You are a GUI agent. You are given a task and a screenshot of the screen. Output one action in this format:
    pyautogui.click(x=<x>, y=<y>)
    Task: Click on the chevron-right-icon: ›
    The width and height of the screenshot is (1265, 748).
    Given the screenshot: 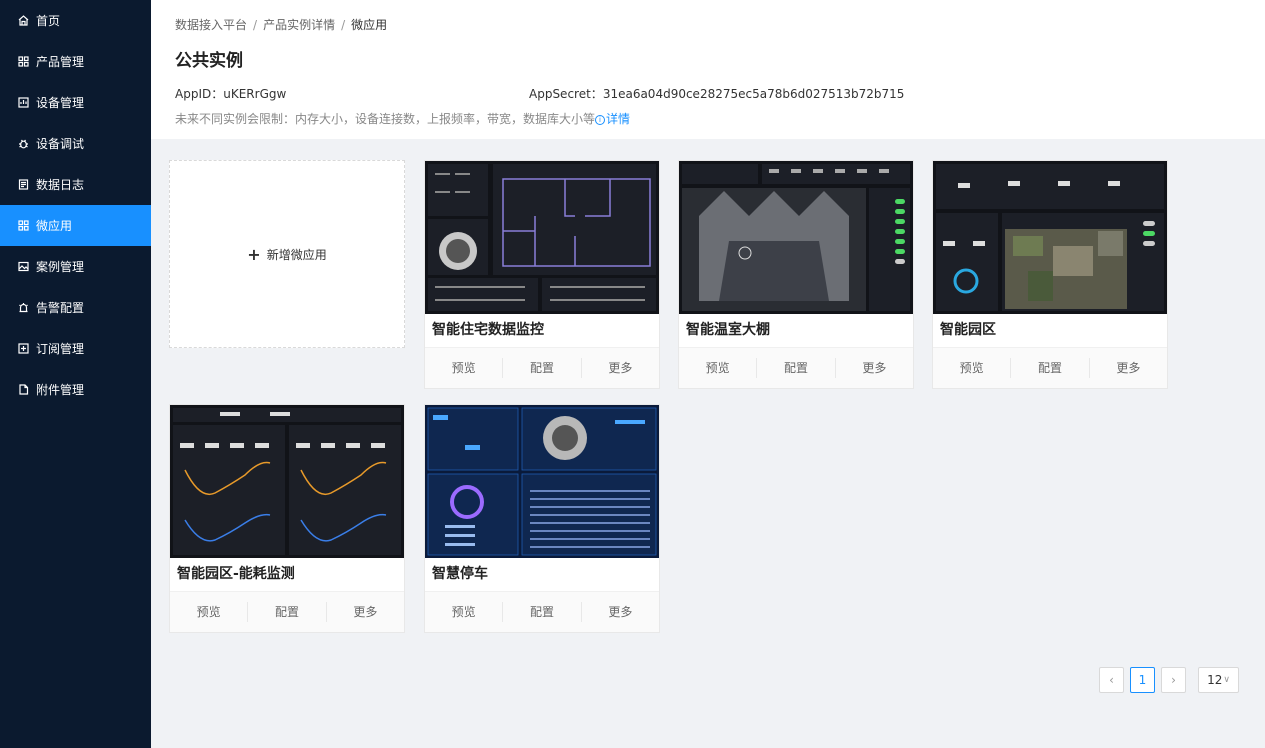 What is the action you would take?
    pyautogui.click(x=1173, y=680)
    